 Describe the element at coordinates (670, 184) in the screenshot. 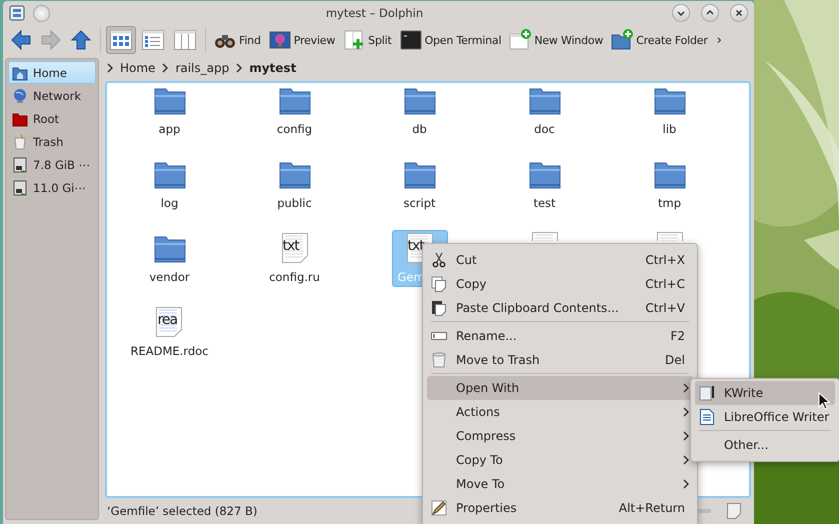

I see `file-item: tmp` at that location.